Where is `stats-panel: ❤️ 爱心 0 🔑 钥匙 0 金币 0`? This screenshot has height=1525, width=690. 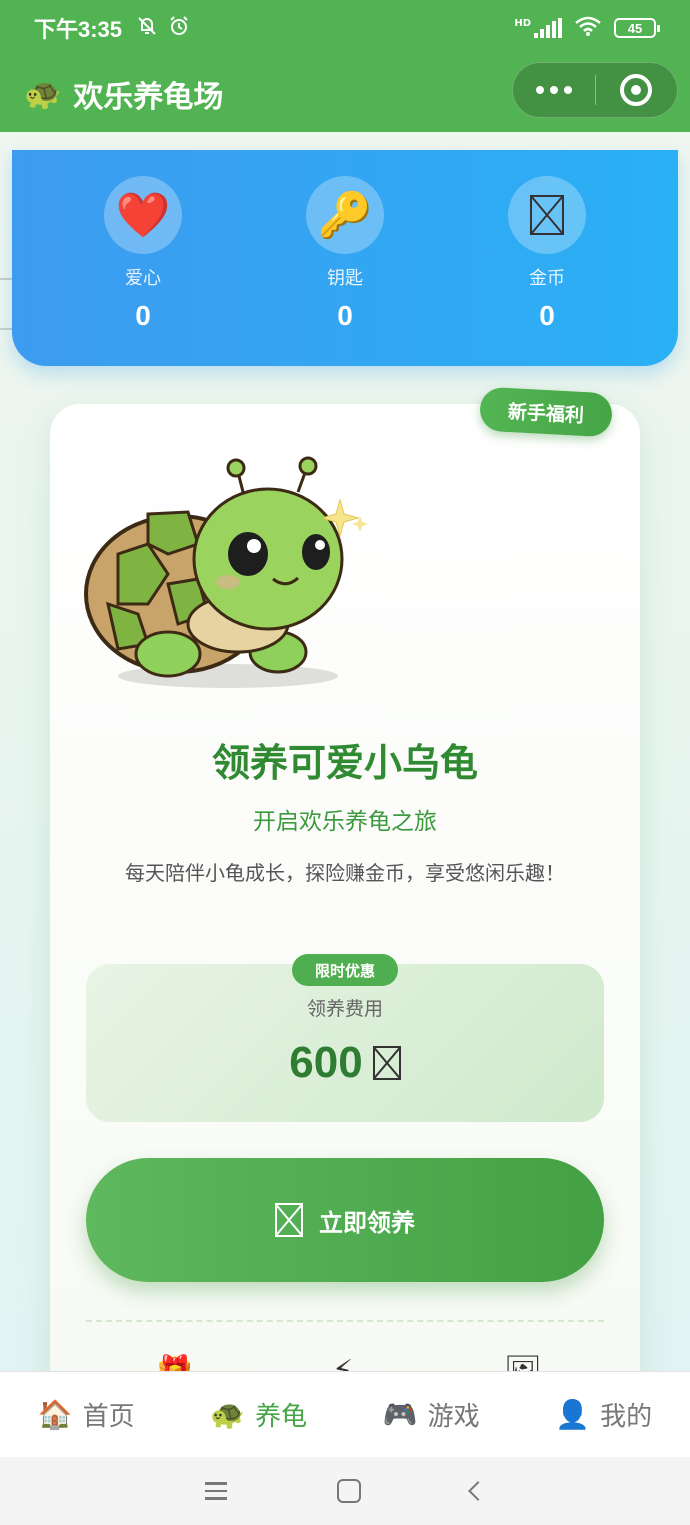 stats-panel: ❤️ 爱心 0 🔑 钥匙 0 金币 0 is located at coordinates (345, 258).